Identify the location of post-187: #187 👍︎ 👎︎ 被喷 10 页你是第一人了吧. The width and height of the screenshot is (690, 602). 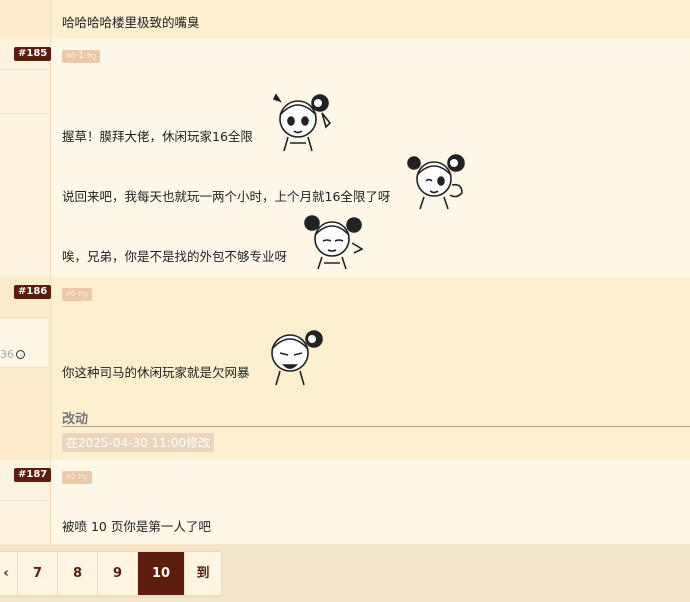
(345, 502).